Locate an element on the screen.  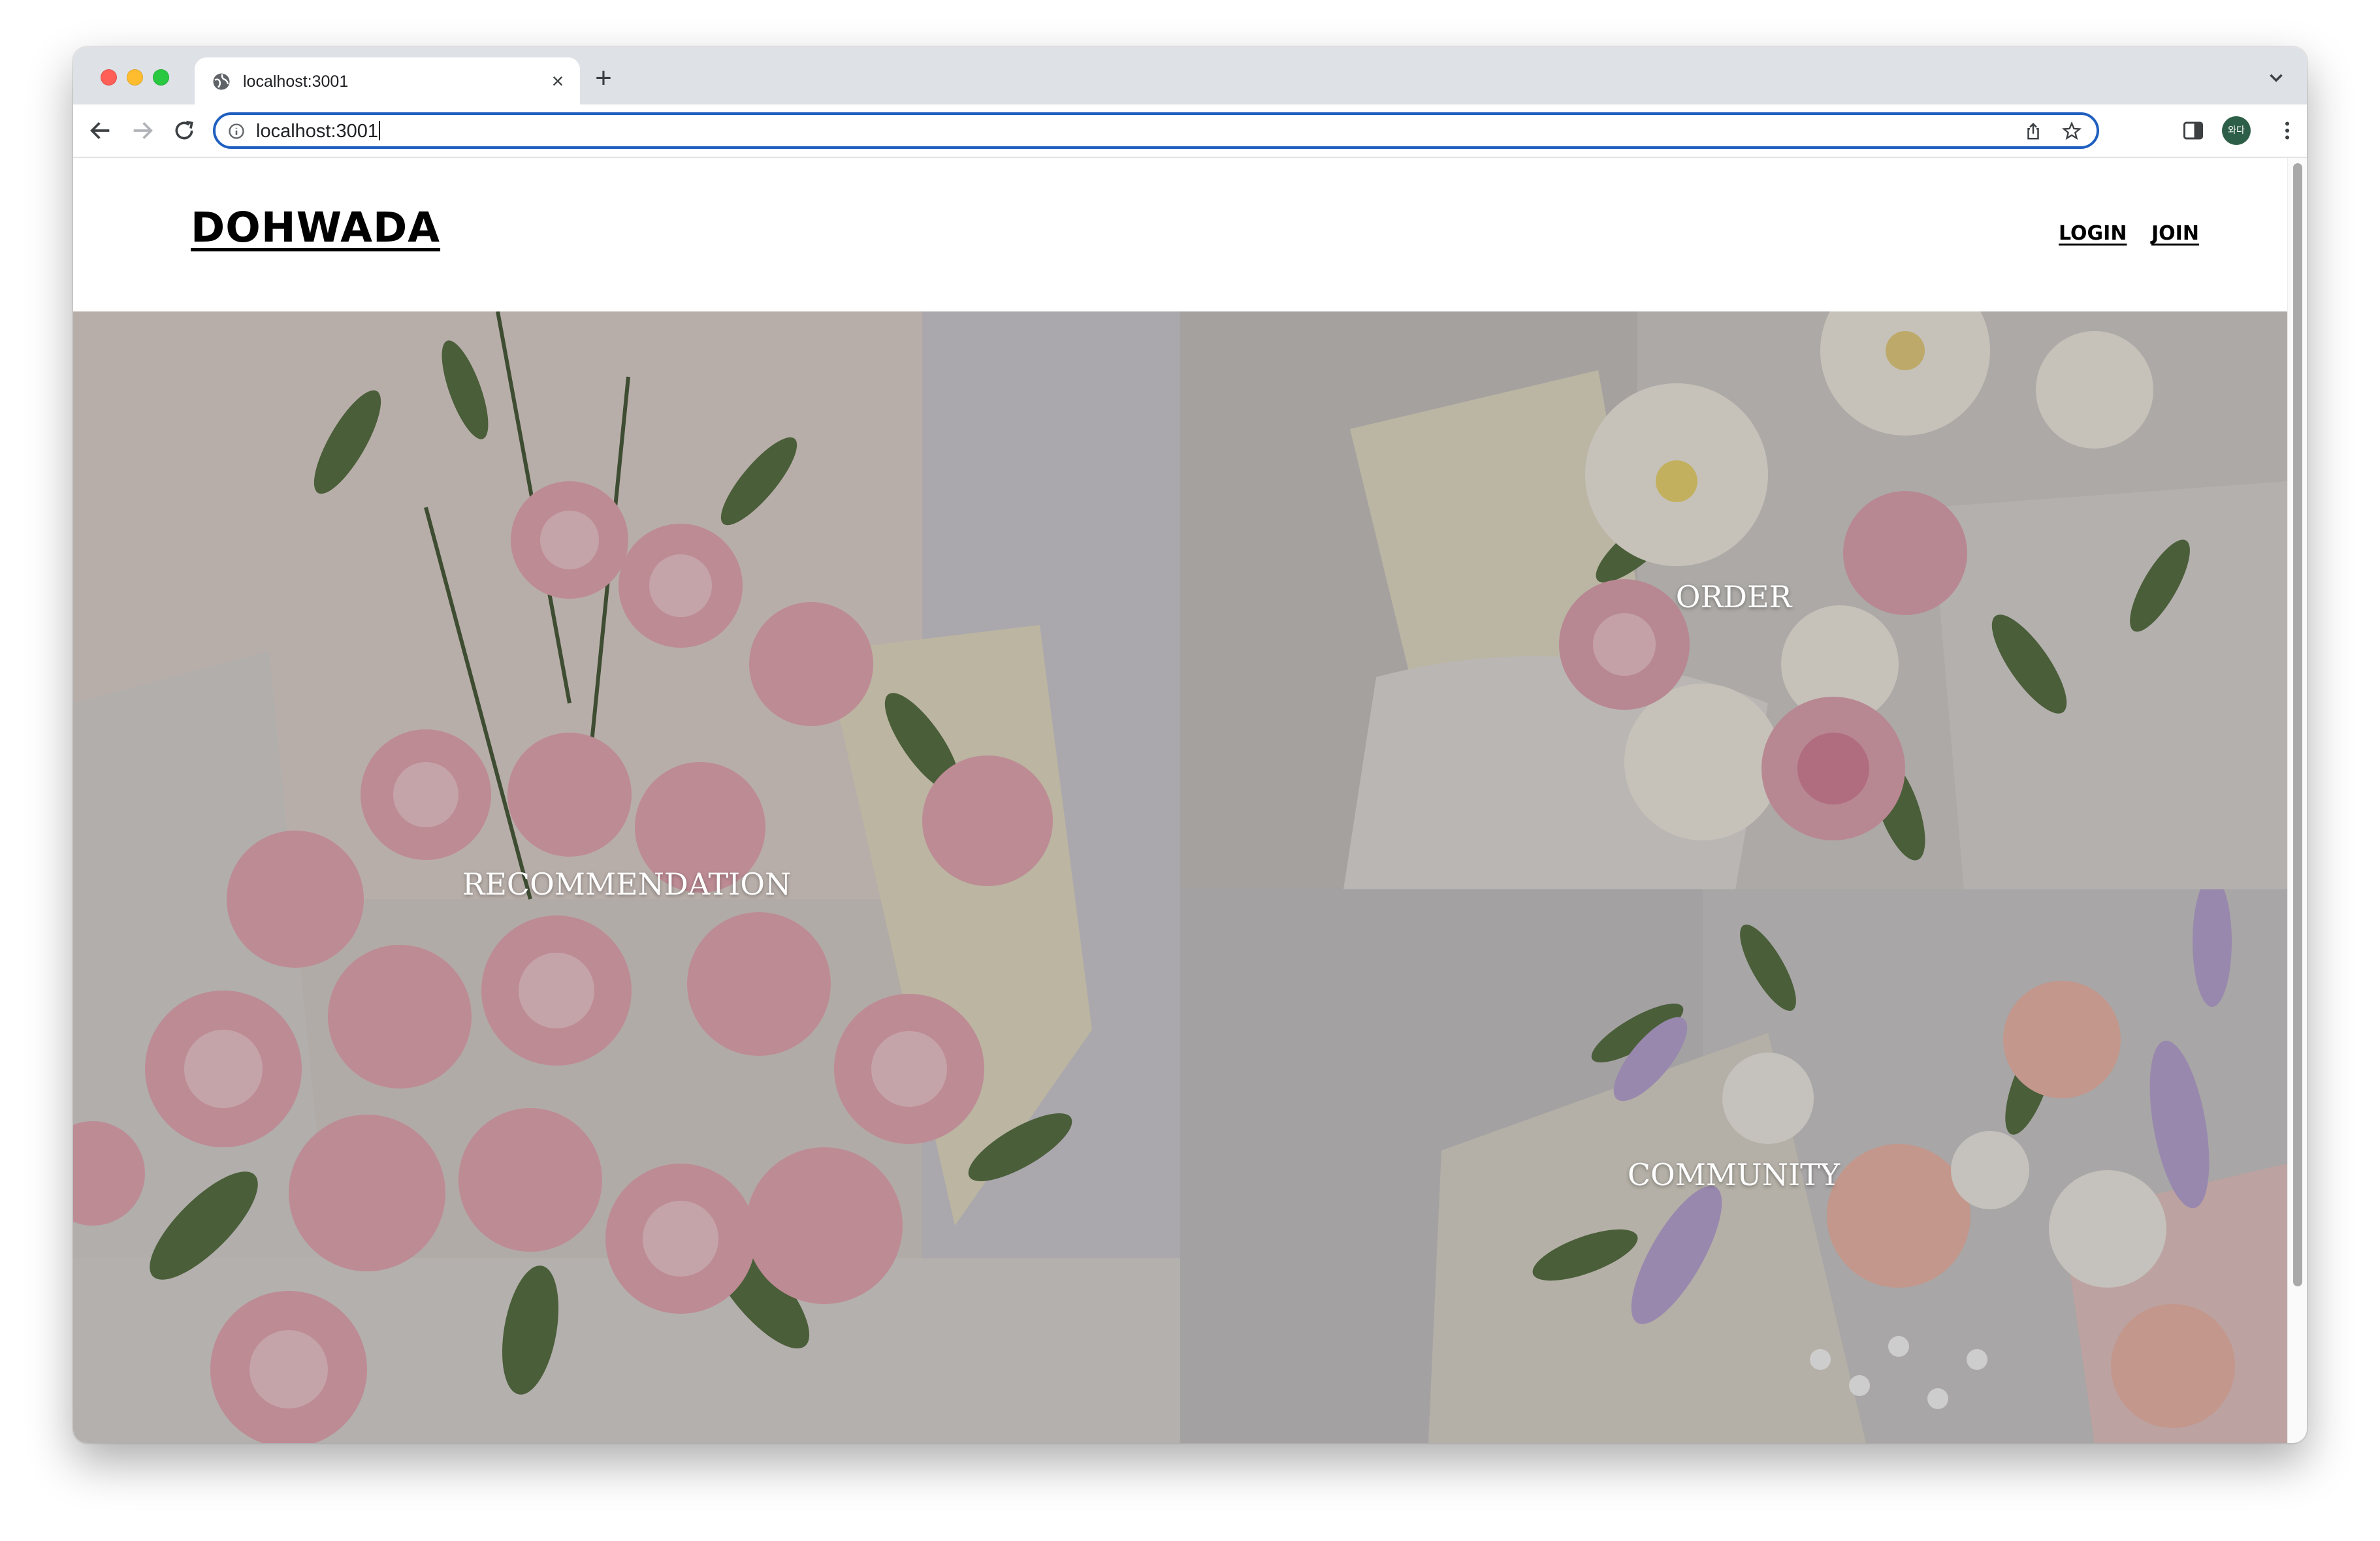
window-maximize-button is located at coordinates (161, 77).